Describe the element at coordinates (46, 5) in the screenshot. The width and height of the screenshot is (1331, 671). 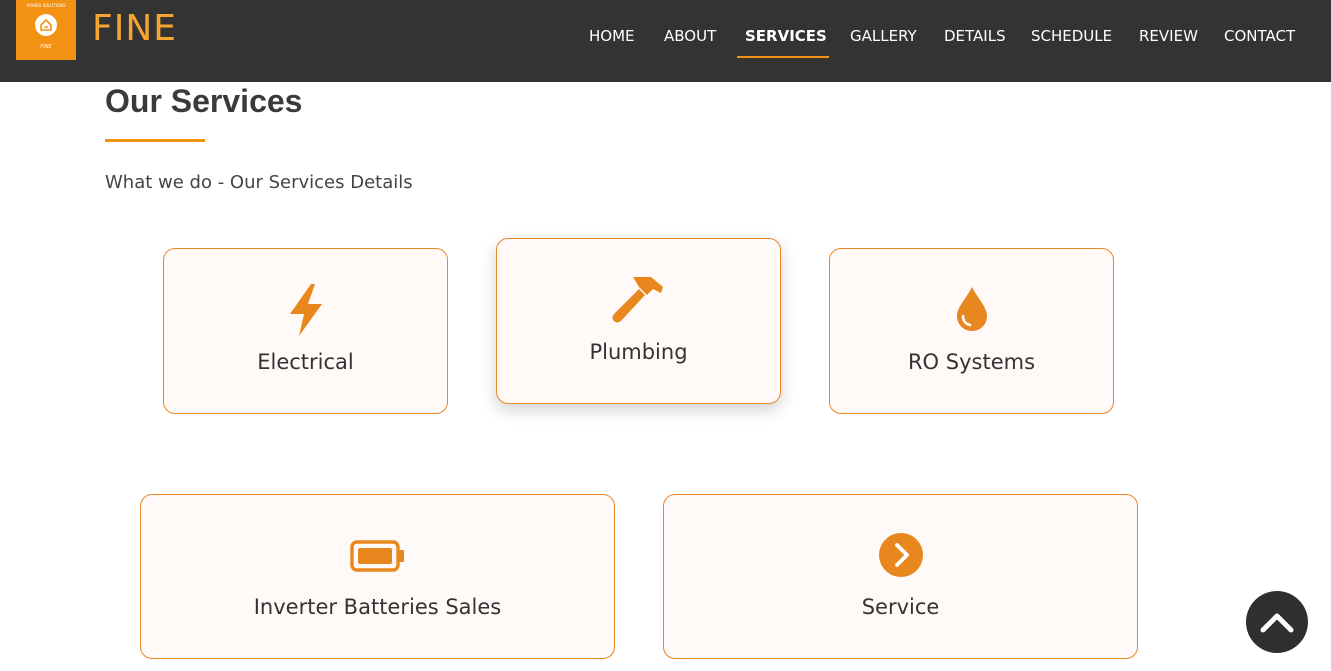
I see `logo-tagline: POWER SOLUTIONS` at that location.